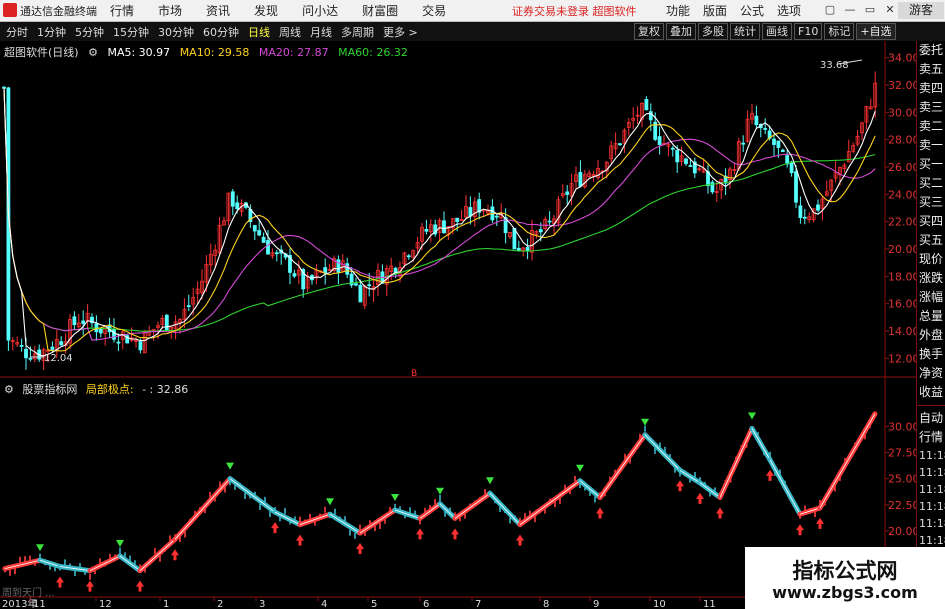 This screenshot has height=609, width=945. I want to click on x-axis-month-label: 2, so click(220, 604).